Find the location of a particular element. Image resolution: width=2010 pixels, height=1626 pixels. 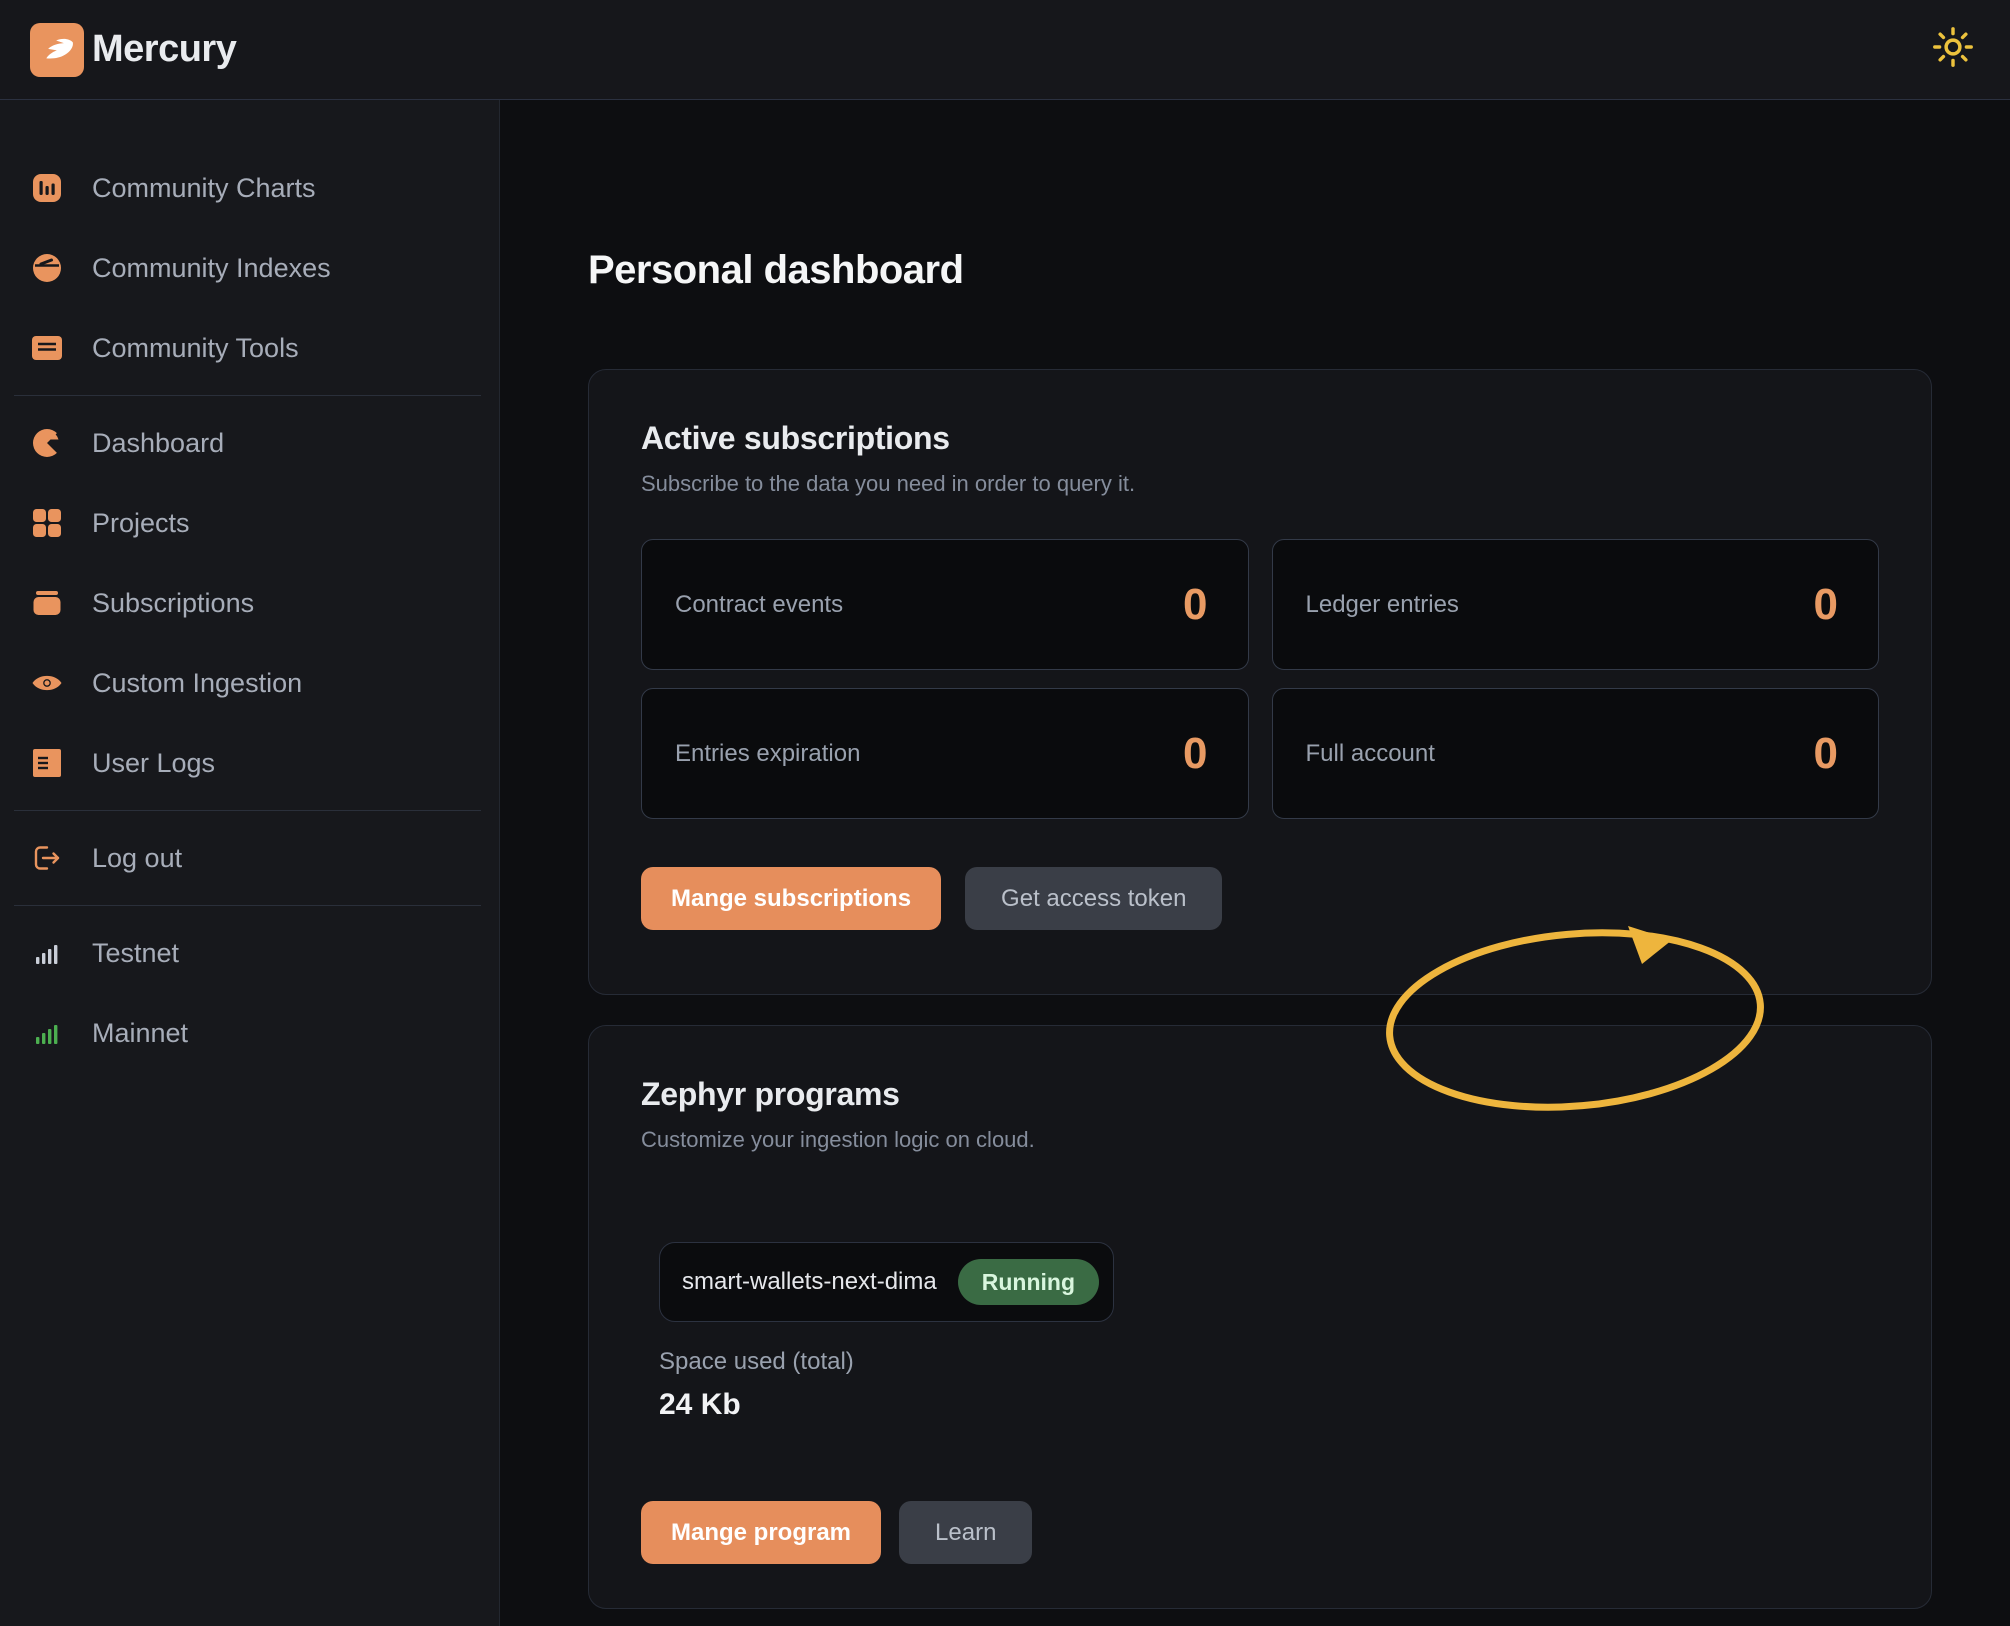

eye-icon is located at coordinates (47, 683).